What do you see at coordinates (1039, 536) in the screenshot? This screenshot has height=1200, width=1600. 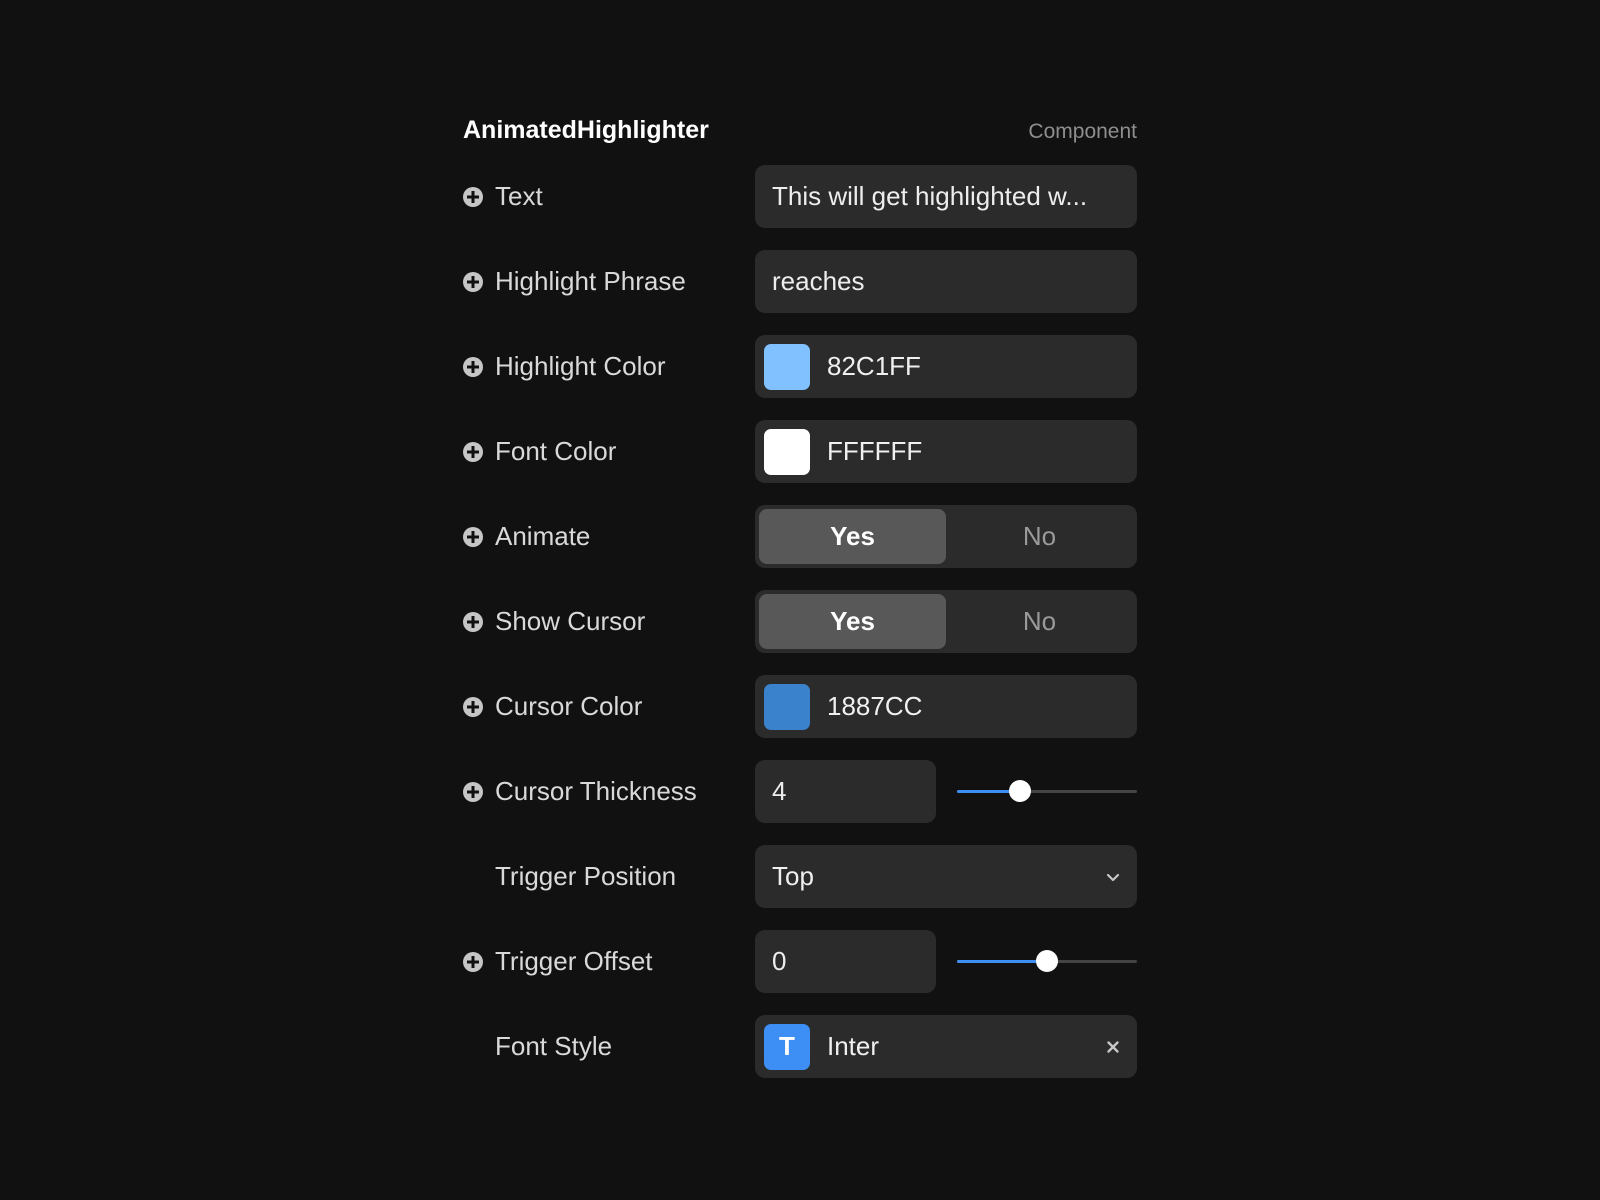 I see `animate-no-option: No` at bounding box center [1039, 536].